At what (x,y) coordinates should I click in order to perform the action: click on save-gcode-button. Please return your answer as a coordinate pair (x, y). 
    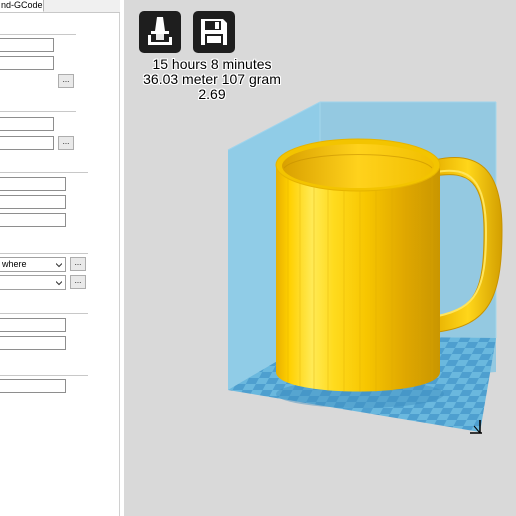
    Looking at the image, I should click on (214, 32).